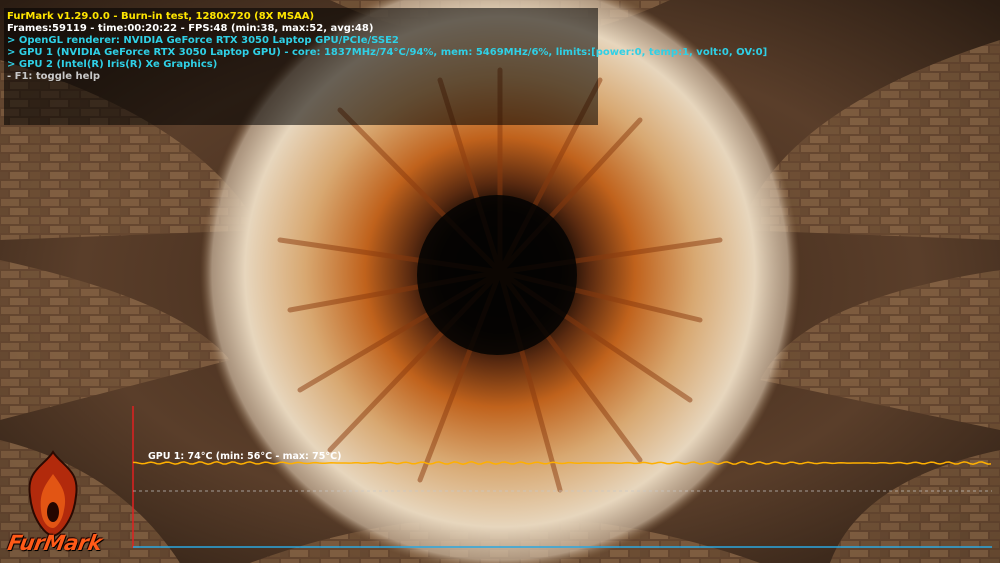 This screenshot has width=1000, height=563. I want to click on graph-temp-line, so click(562, 463).